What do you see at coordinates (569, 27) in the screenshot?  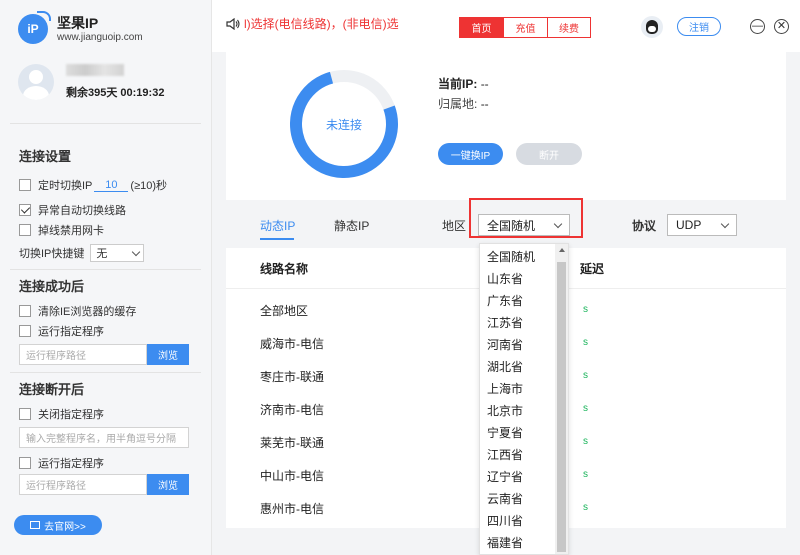 I see `tab-renew: 续费` at bounding box center [569, 27].